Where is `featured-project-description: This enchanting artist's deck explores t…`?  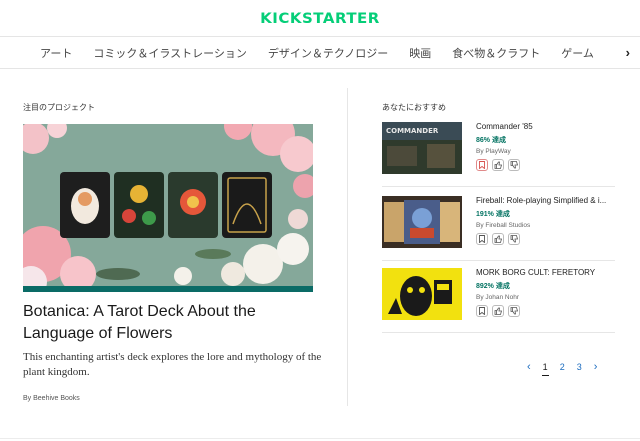
featured-project-description: This enchanting artist's deck explores t… is located at coordinates (172, 364).